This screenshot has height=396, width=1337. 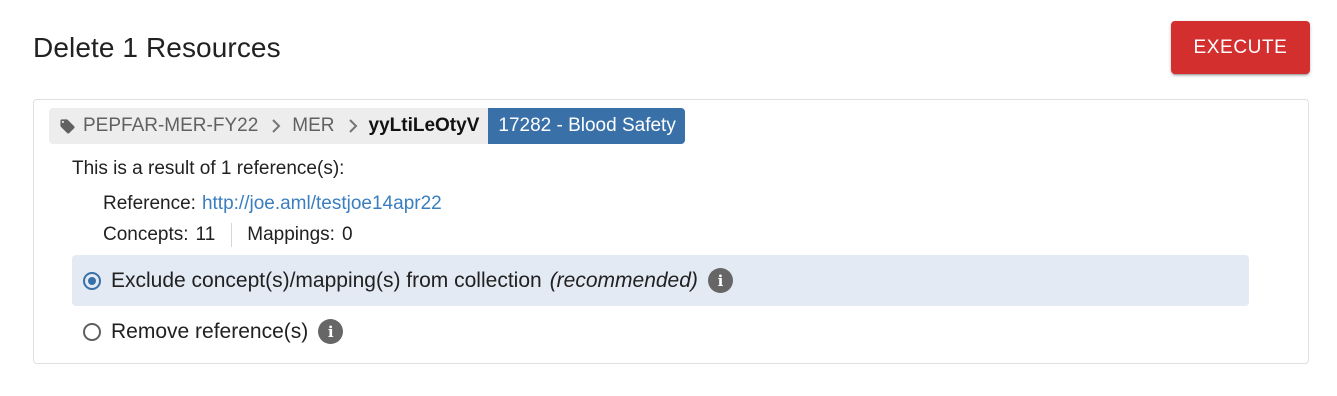 I want to click on recommended-note: (recommended), so click(x=623, y=280).